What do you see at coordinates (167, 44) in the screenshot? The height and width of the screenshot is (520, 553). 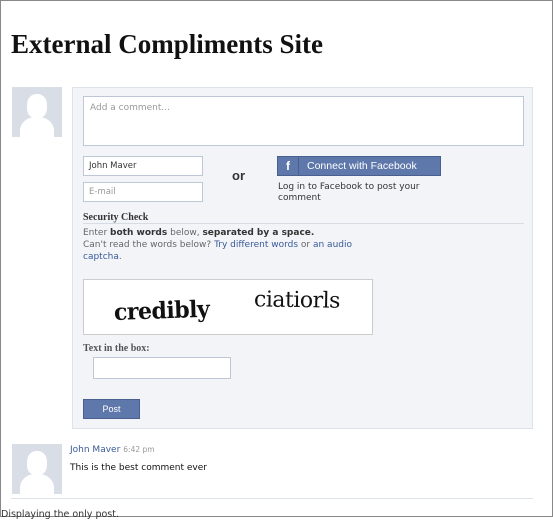 I see `page-title: External Compliments Site` at bounding box center [167, 44].